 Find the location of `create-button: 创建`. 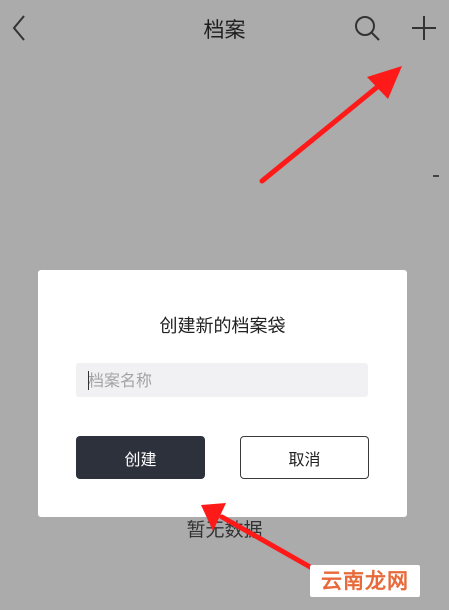

create-button: 创建 is located at coordinates (140, 457).